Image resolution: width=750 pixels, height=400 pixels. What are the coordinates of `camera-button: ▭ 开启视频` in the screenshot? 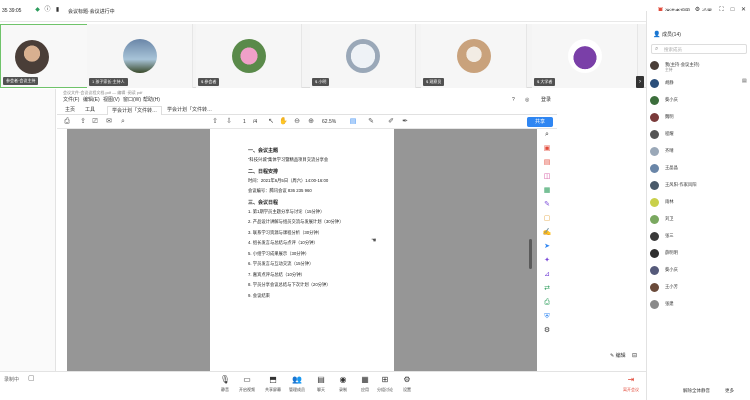 It's located at (247, 386).